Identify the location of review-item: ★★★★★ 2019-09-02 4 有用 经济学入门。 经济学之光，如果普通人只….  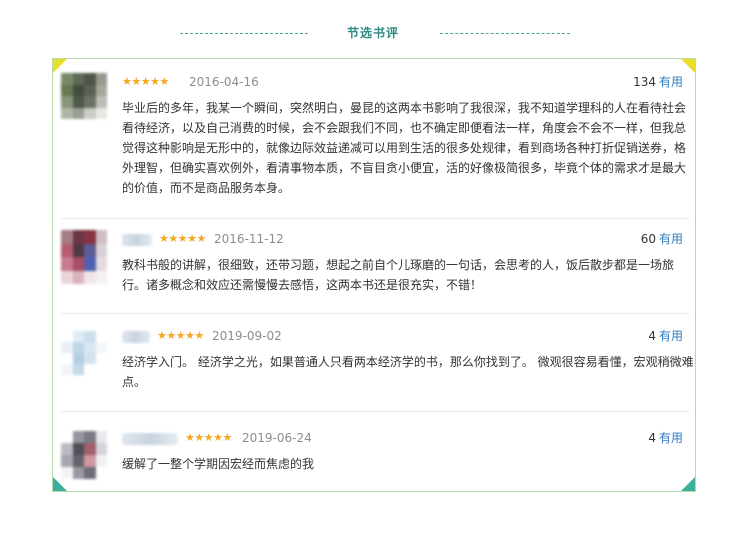
(377, 367).